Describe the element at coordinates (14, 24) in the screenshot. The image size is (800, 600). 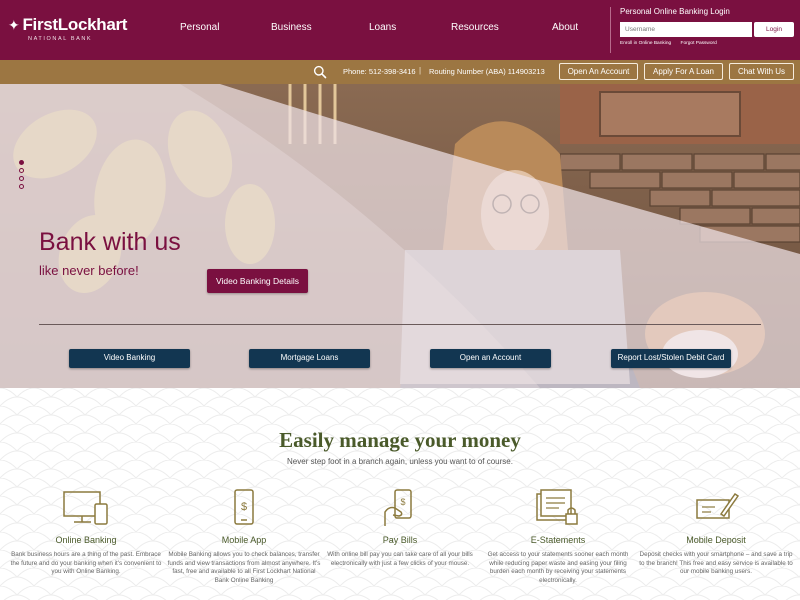
I see `logo-star-icon: ✦` at that location.